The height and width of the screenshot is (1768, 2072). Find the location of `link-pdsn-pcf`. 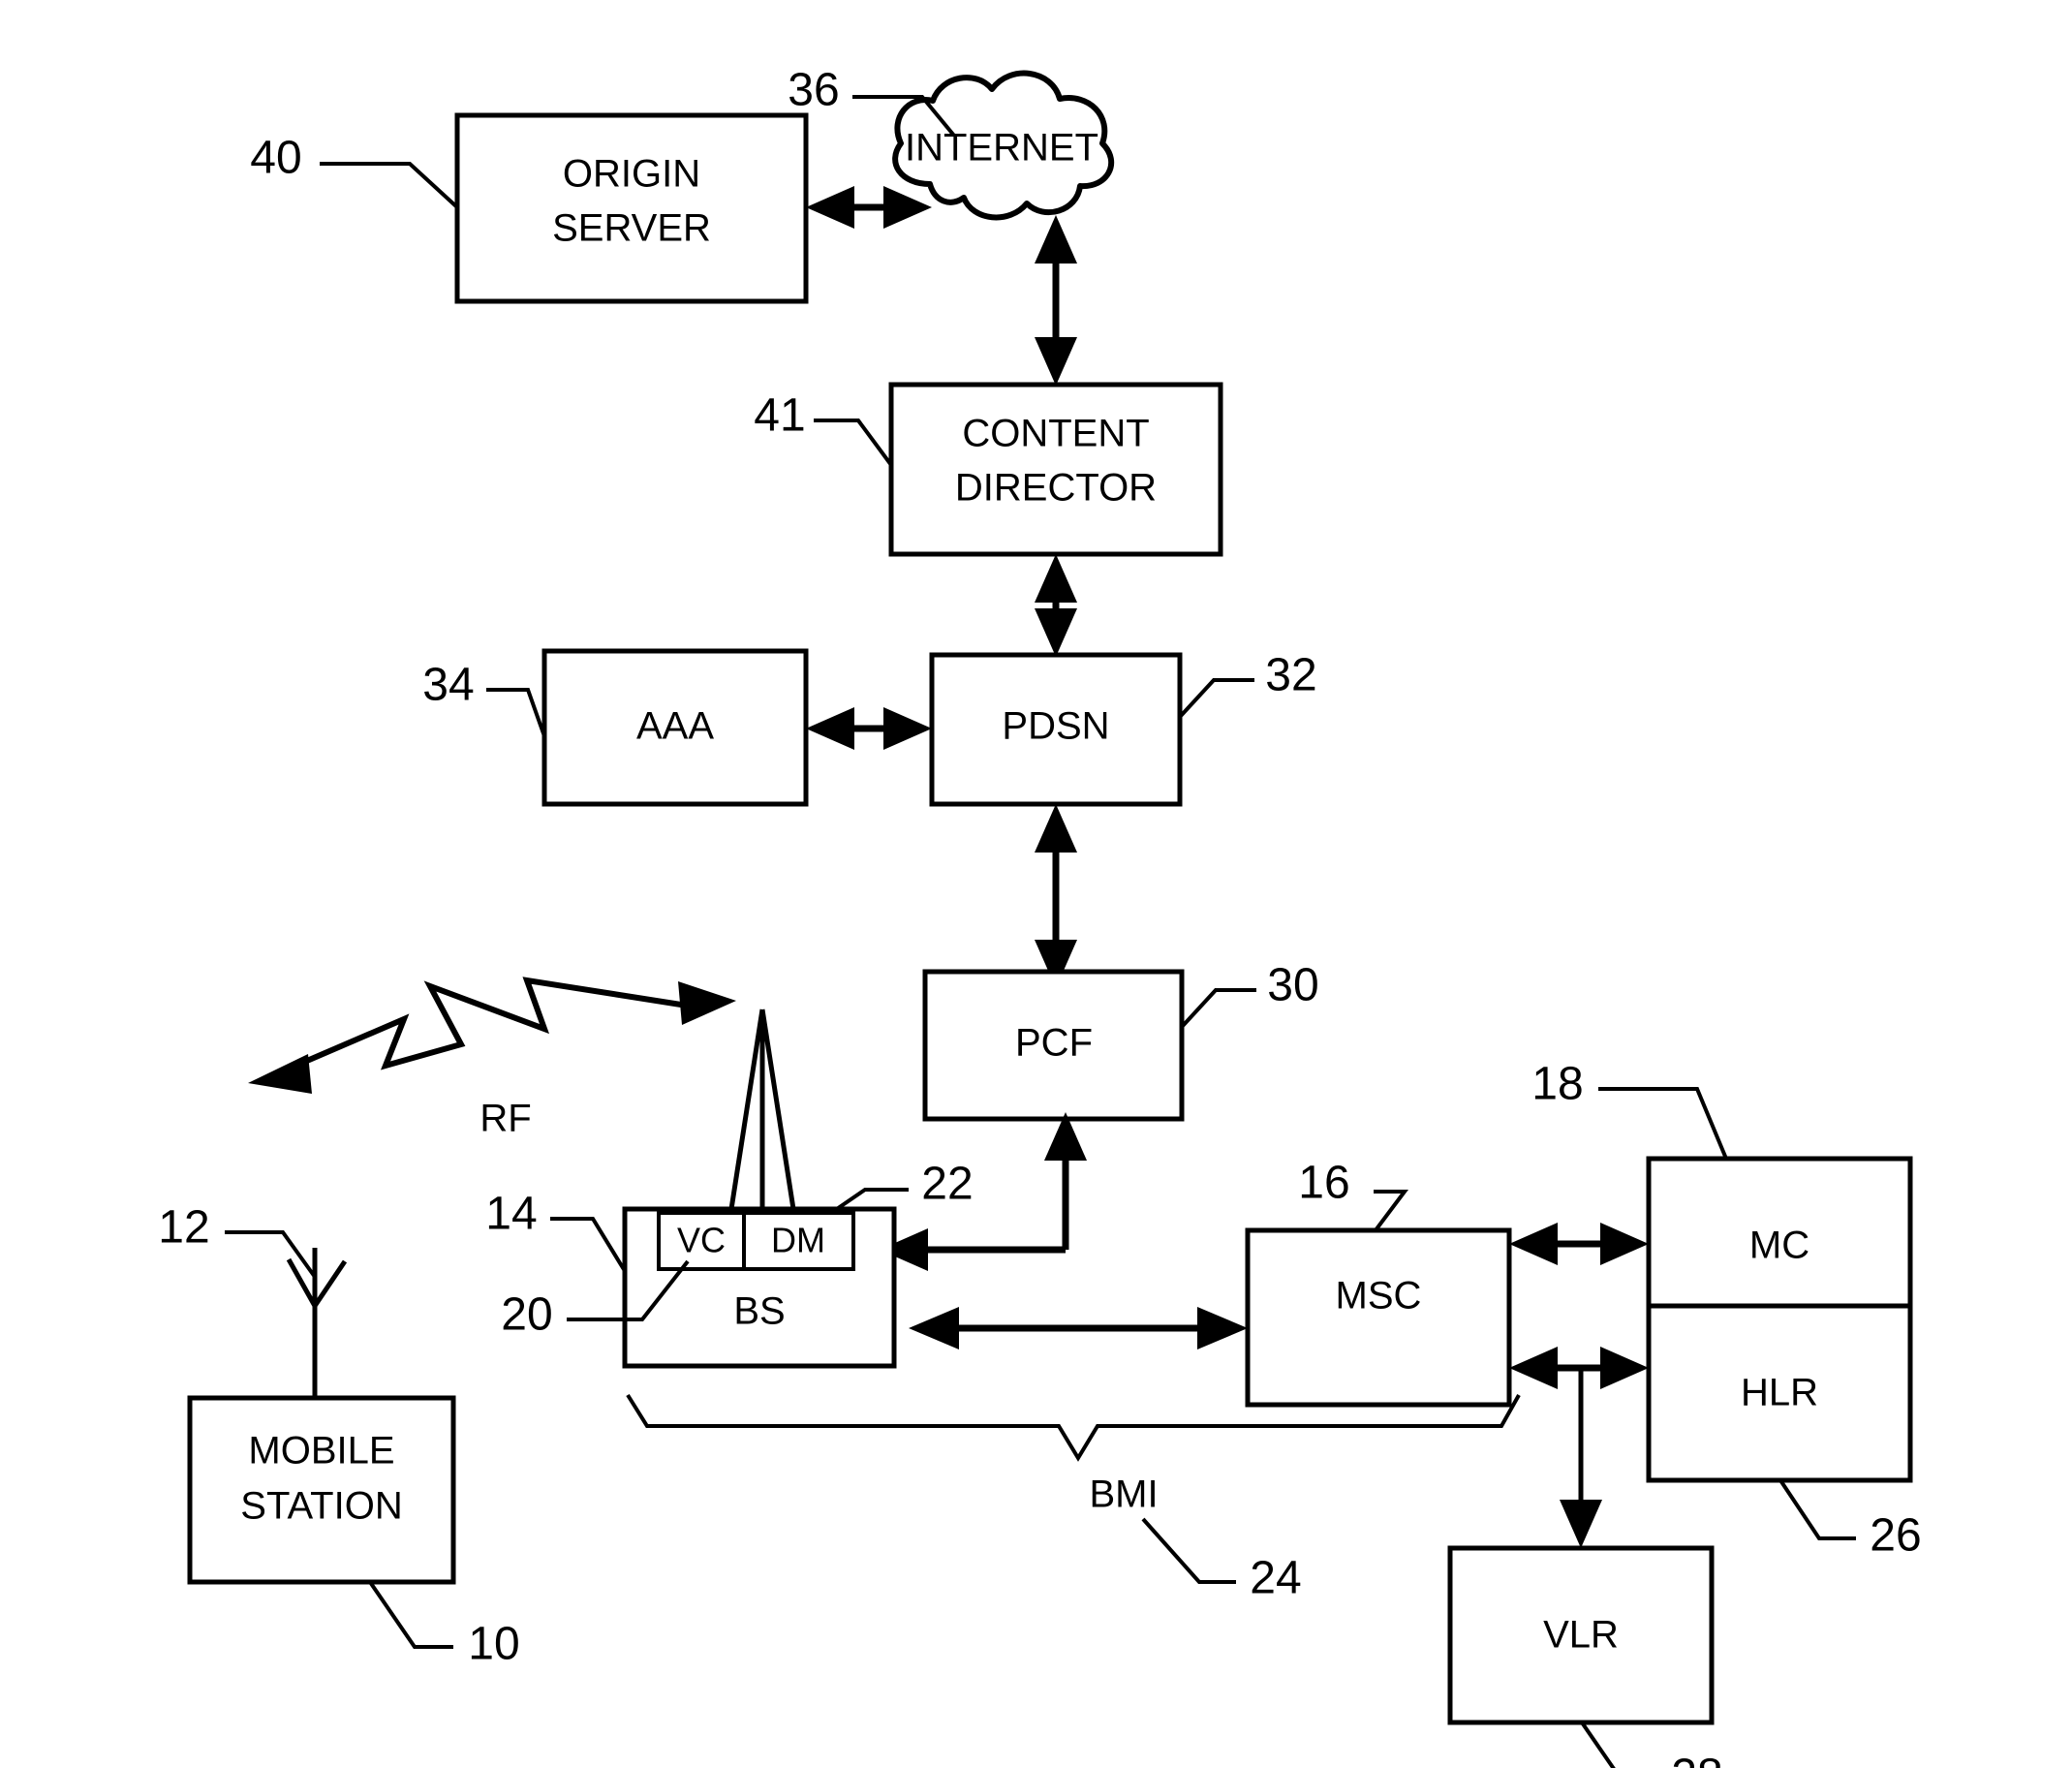

link-pdsn-pcf is located at coordinates (1056, 896).